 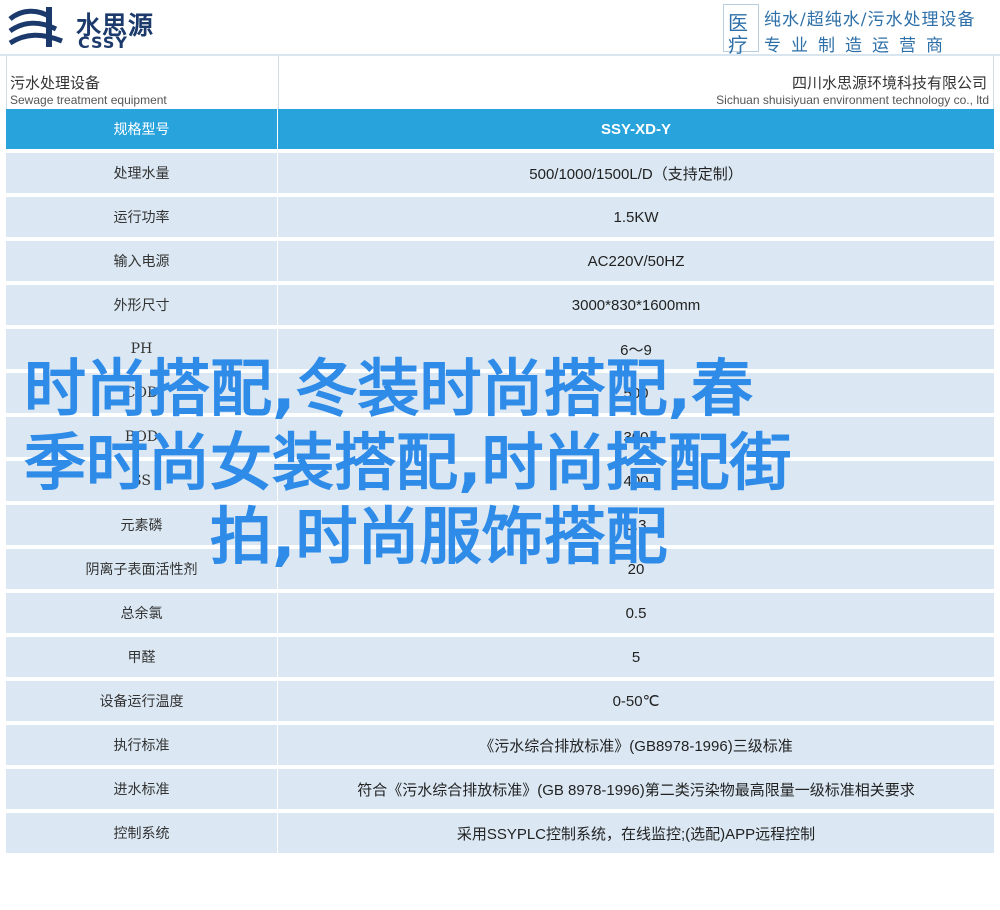 I want to click on row-key: 执行标准, so click(x=141, y=746).